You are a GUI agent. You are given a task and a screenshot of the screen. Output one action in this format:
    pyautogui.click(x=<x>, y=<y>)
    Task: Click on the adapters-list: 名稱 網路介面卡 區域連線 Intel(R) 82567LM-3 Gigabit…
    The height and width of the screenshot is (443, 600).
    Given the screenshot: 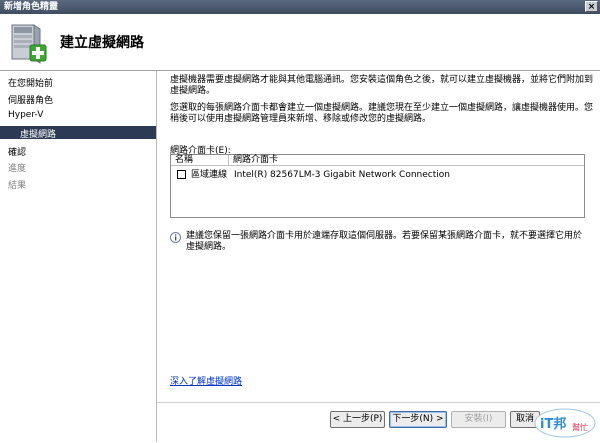 What is the action you would take?
    pyautogui.click(x=377, y=186)
    